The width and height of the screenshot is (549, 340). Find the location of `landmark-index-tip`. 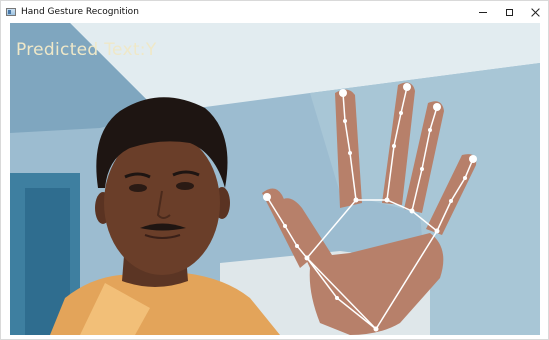

landmark-index-tip is located at coordinates (343, 93).